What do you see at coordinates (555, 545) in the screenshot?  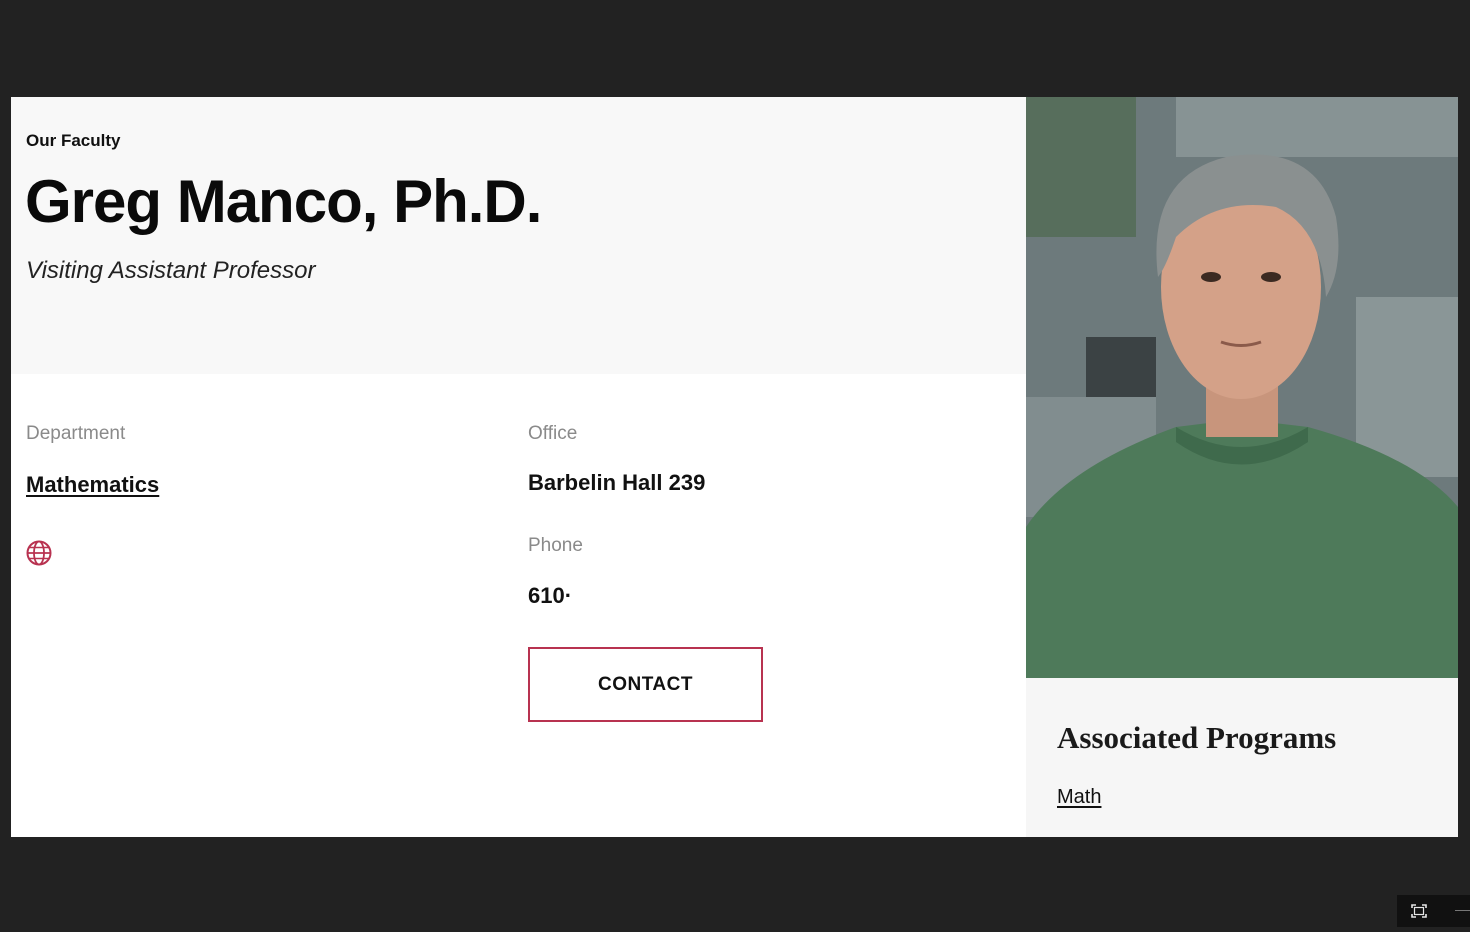 I see `phone-label: Phone` at bounding box center [555, 545].